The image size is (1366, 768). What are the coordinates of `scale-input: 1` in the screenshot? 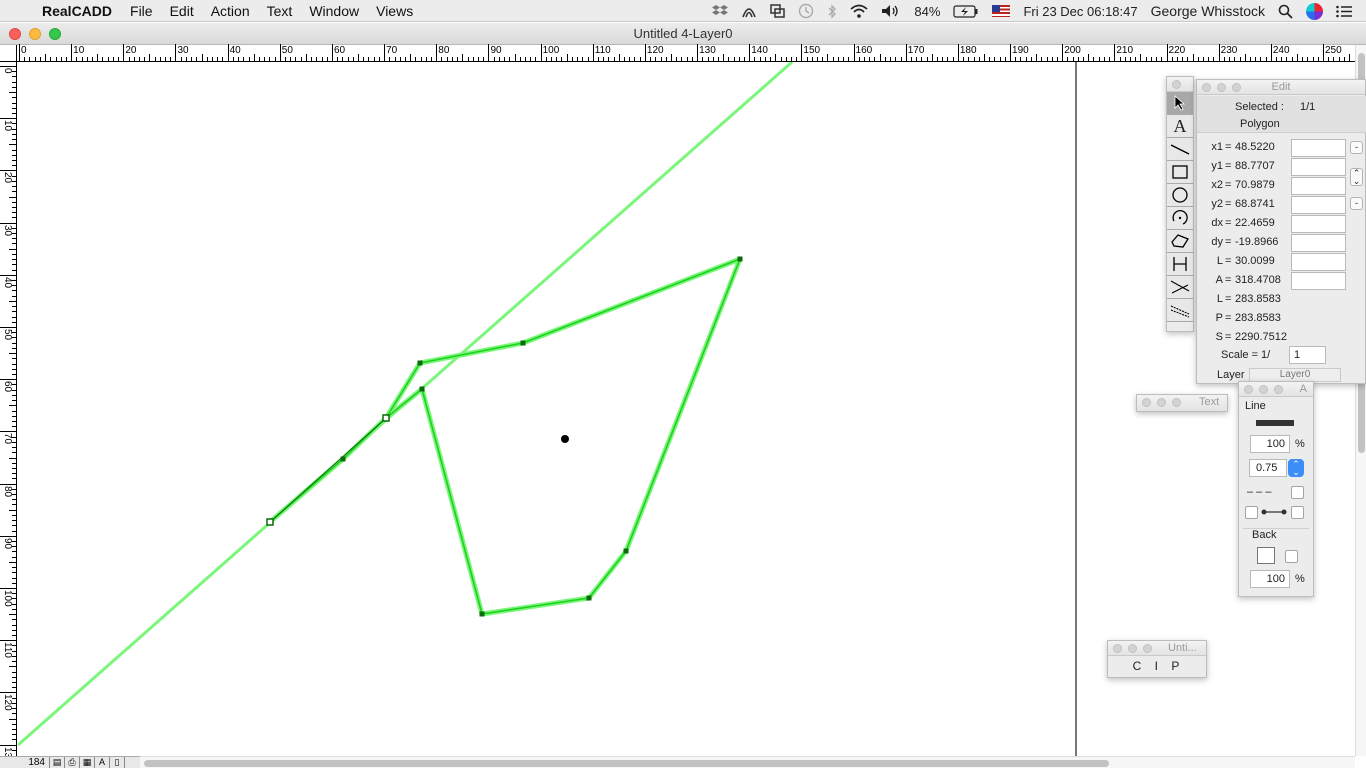 It's located at (1307, 355).